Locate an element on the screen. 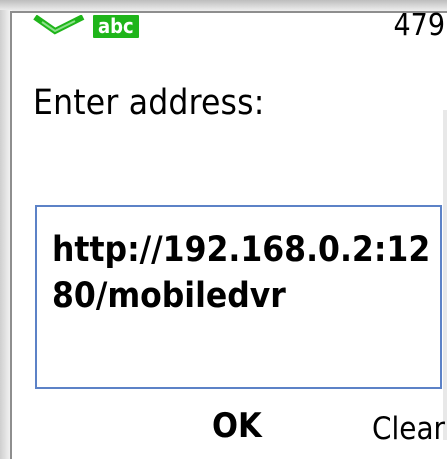 The image size is (447, 459). prompt-label: Enter address: is located at coordinates (149, 103).